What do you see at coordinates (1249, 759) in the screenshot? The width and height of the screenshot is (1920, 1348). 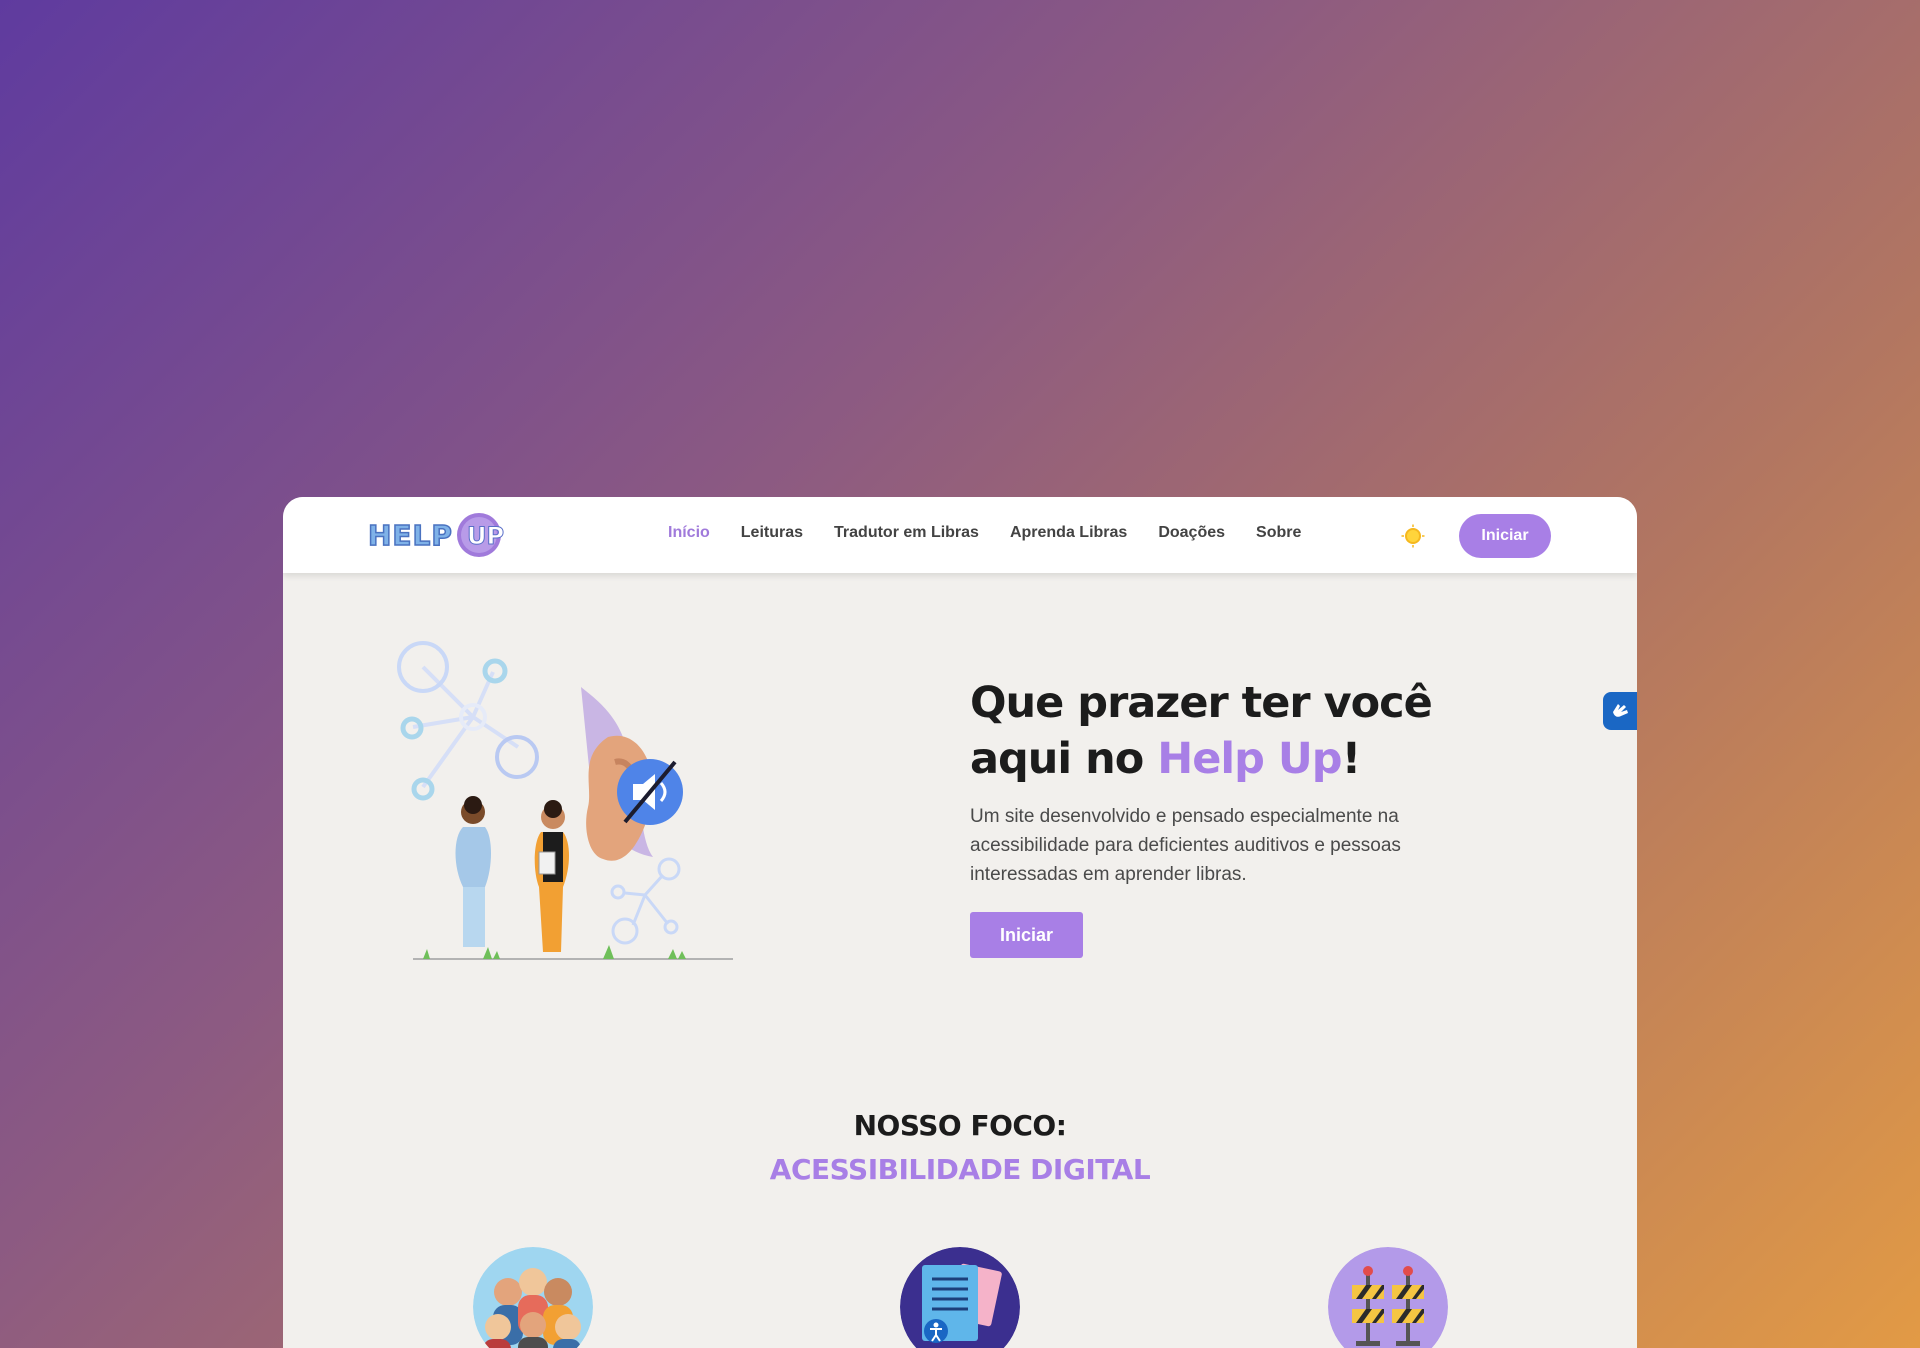 I see `hero-title-brand: Help Up` at bounding box center [1249, 759].